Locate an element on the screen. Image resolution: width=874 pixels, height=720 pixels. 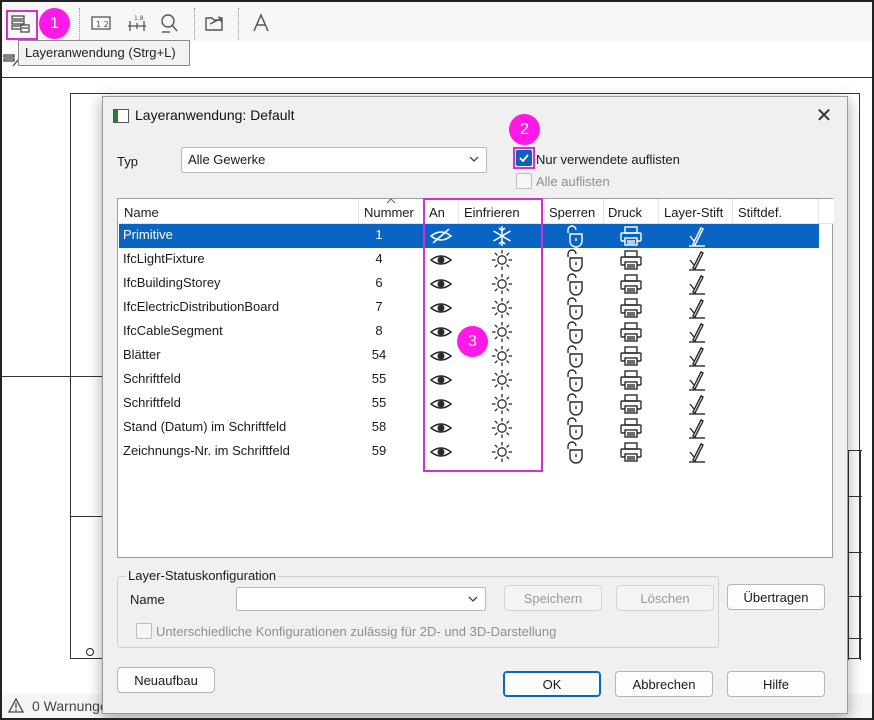
table-row: IfcBuildingStorey 6 is located at coordinates (469, 284).